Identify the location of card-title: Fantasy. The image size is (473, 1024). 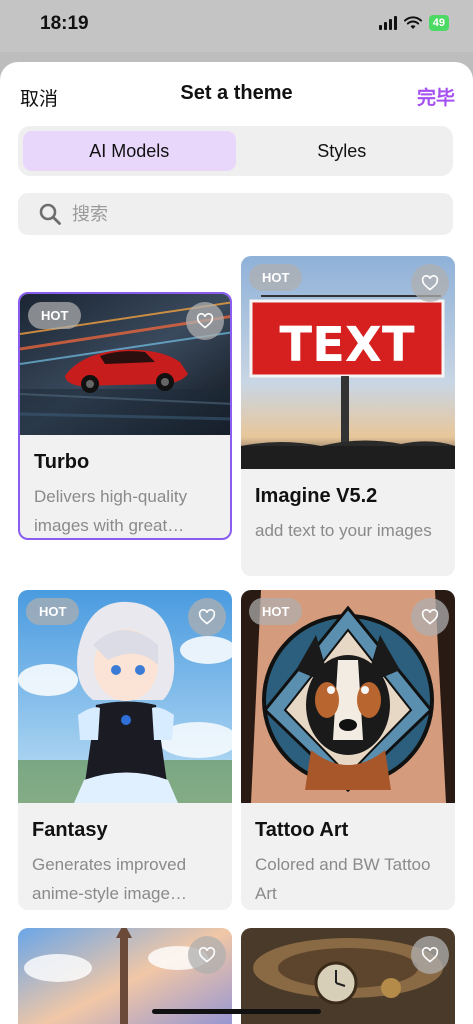
(70, 830).